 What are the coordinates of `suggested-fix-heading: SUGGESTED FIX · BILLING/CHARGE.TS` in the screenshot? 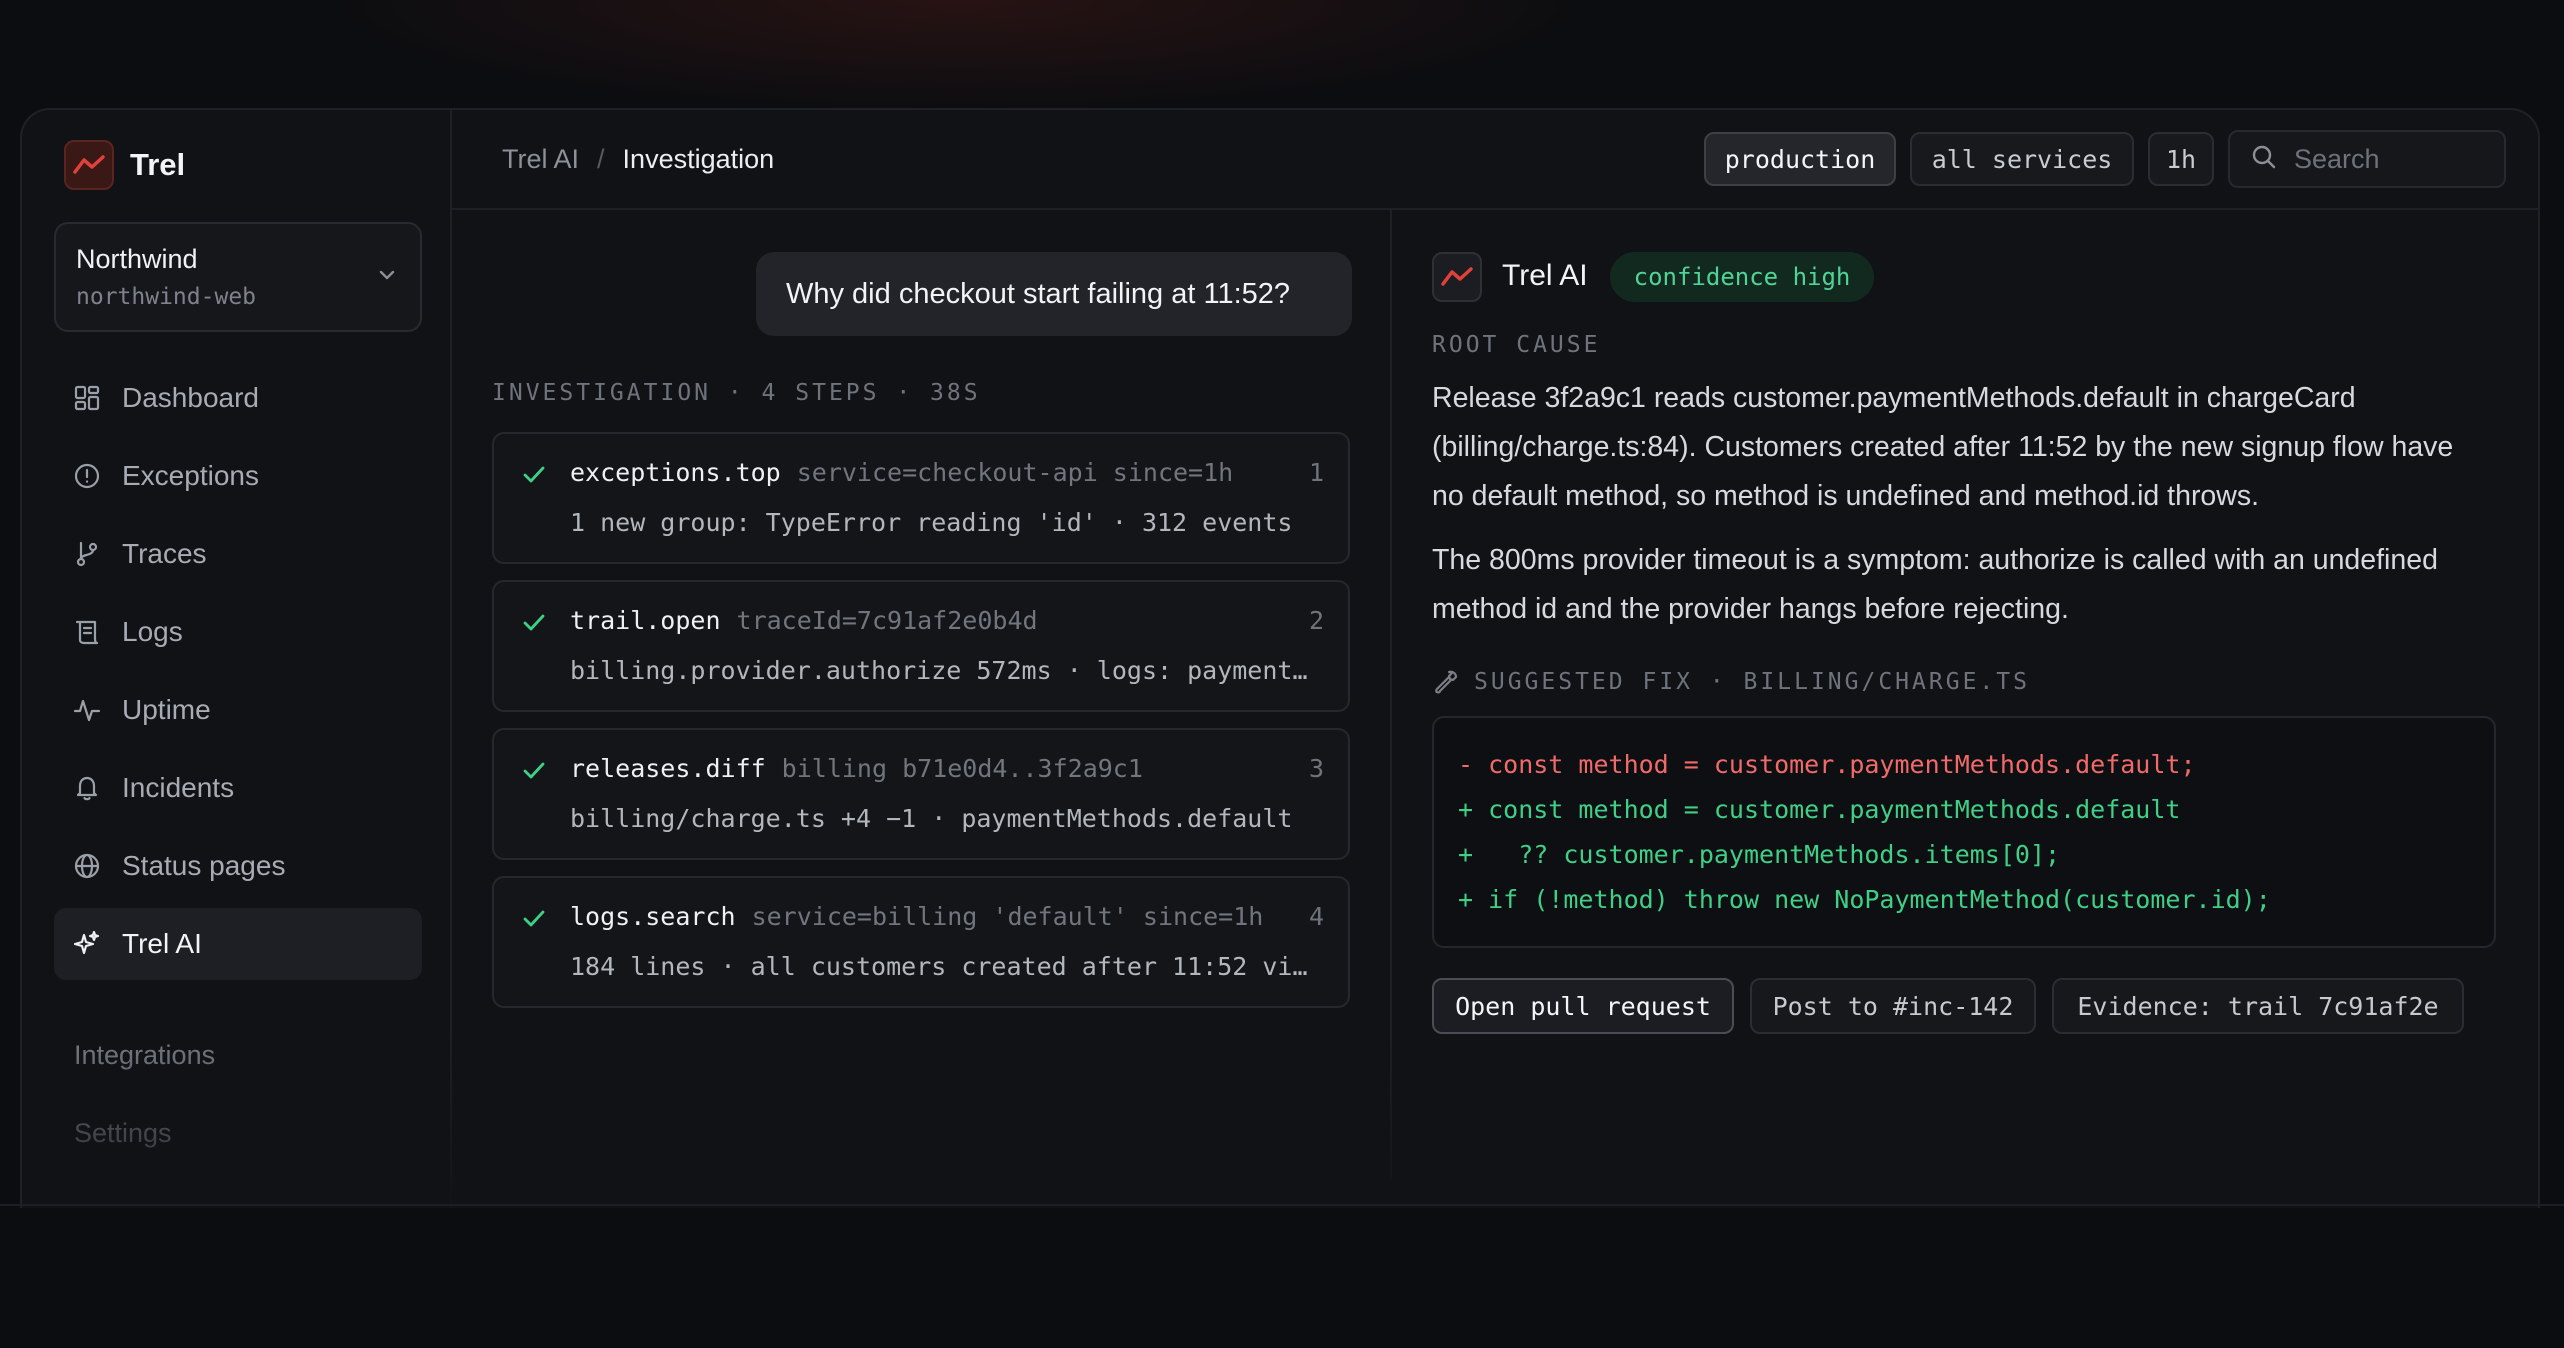 It's located at (1731, 682).